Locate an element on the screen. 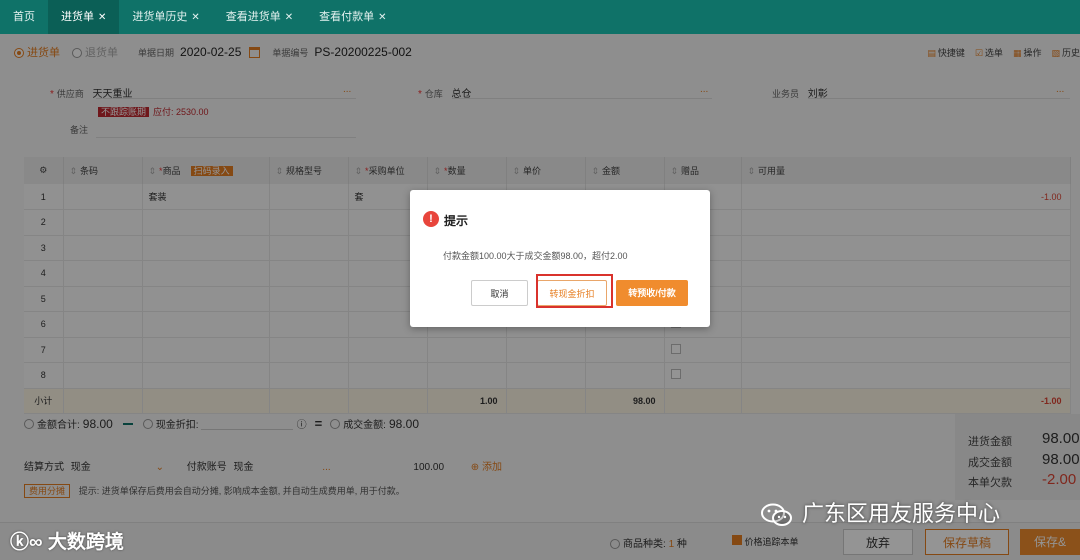 Image resolution: width=1080 pixels, height=560 pixels. top-tab-bar: 首页 进货单 ✕ 进货单历史 ✕ 查看进货单 ✕ 查看付款单 ✕ is located at coordinates (540, 17).